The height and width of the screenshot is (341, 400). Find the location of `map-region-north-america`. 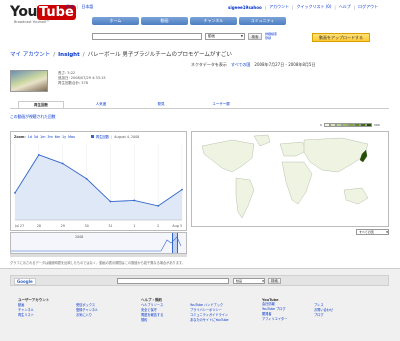

map-region-north-america is located at coordinates (228, 156).